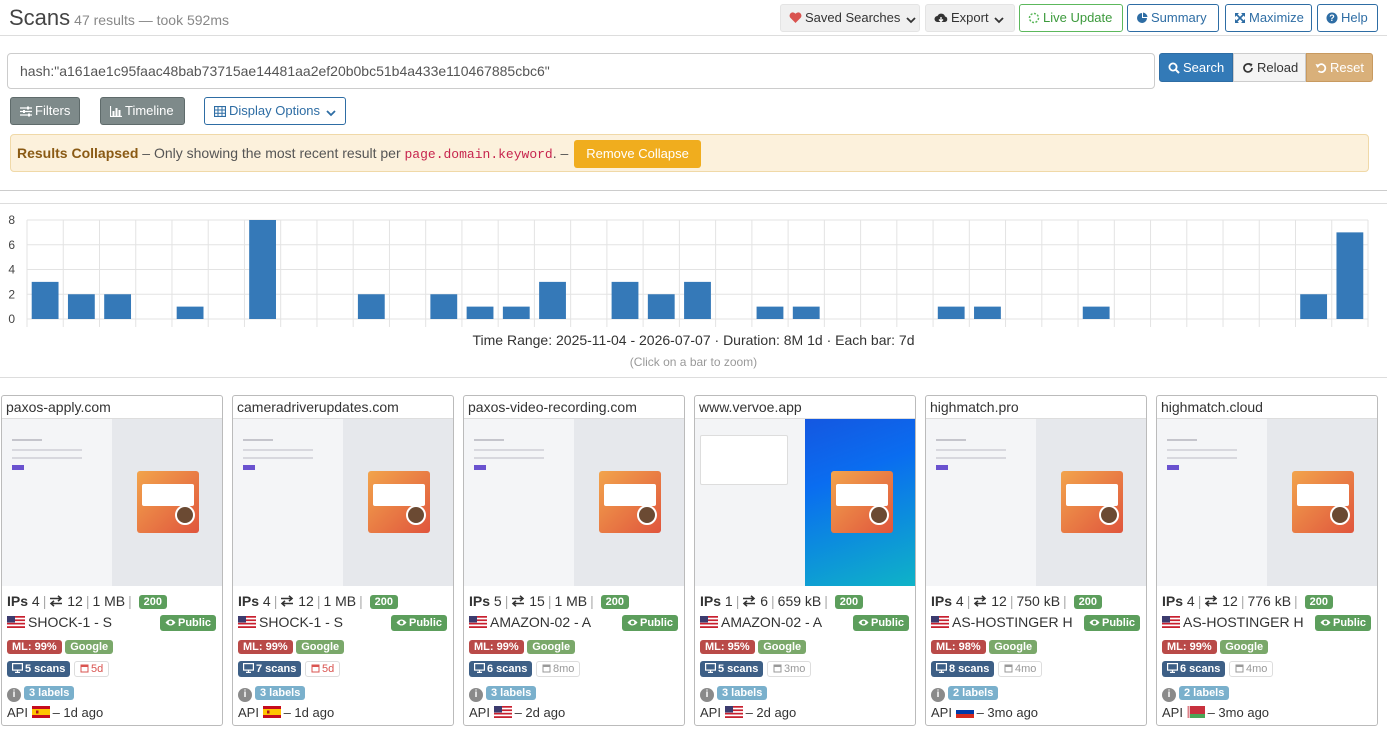  What do you see at coordinates (1087, 602) in the screenshot?
I see `status-code-badge: 200` at bounding box center [1087, 602].